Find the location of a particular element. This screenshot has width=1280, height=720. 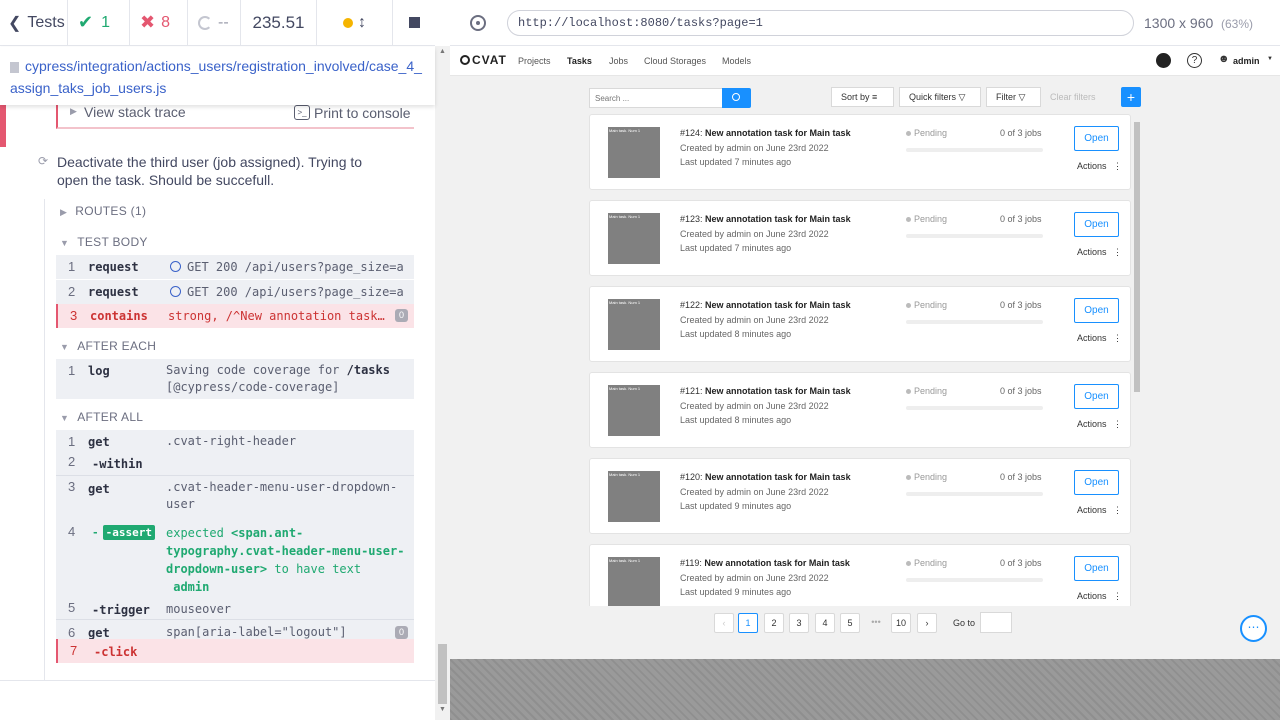

nav-jobs: Jobs is located at coordinates (618, 61).